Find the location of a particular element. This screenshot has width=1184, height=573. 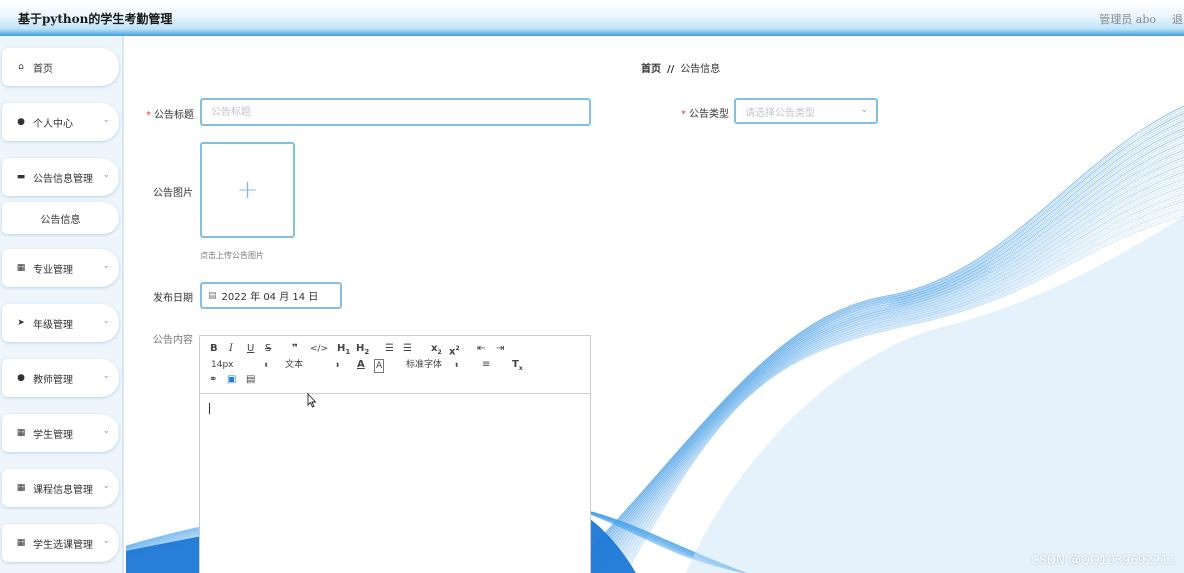

strikethrough-button: S is located at coordinates (268, 349).